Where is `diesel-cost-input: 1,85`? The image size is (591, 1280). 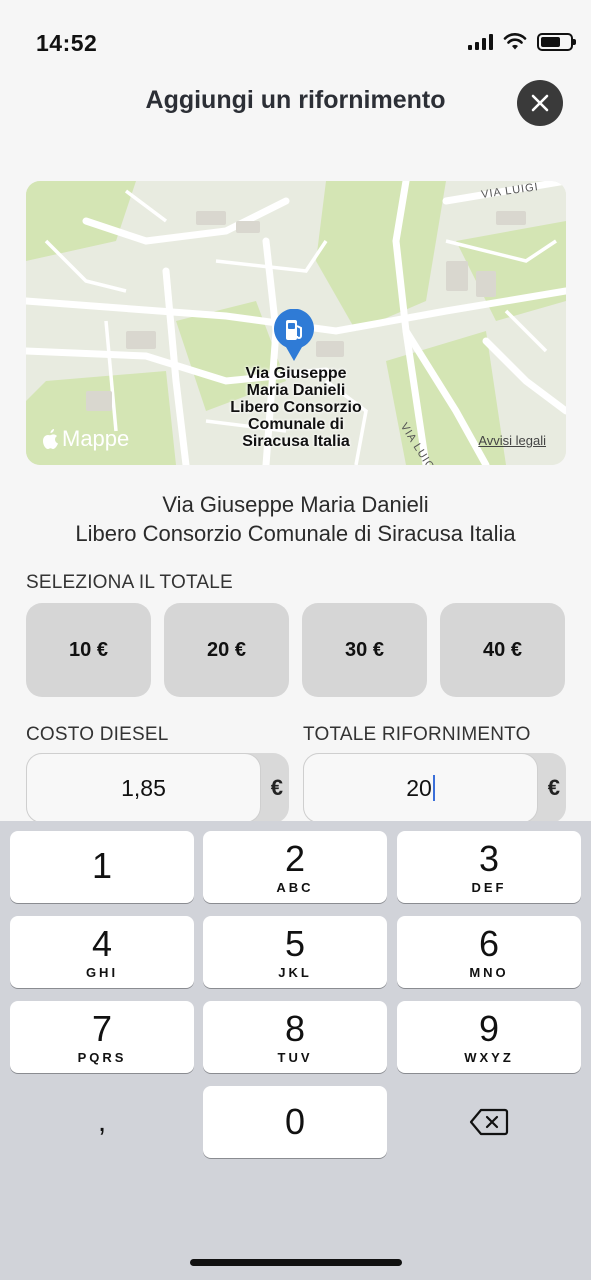
diesel-cost-input: 1,85 is located at coordinates (143, 788).